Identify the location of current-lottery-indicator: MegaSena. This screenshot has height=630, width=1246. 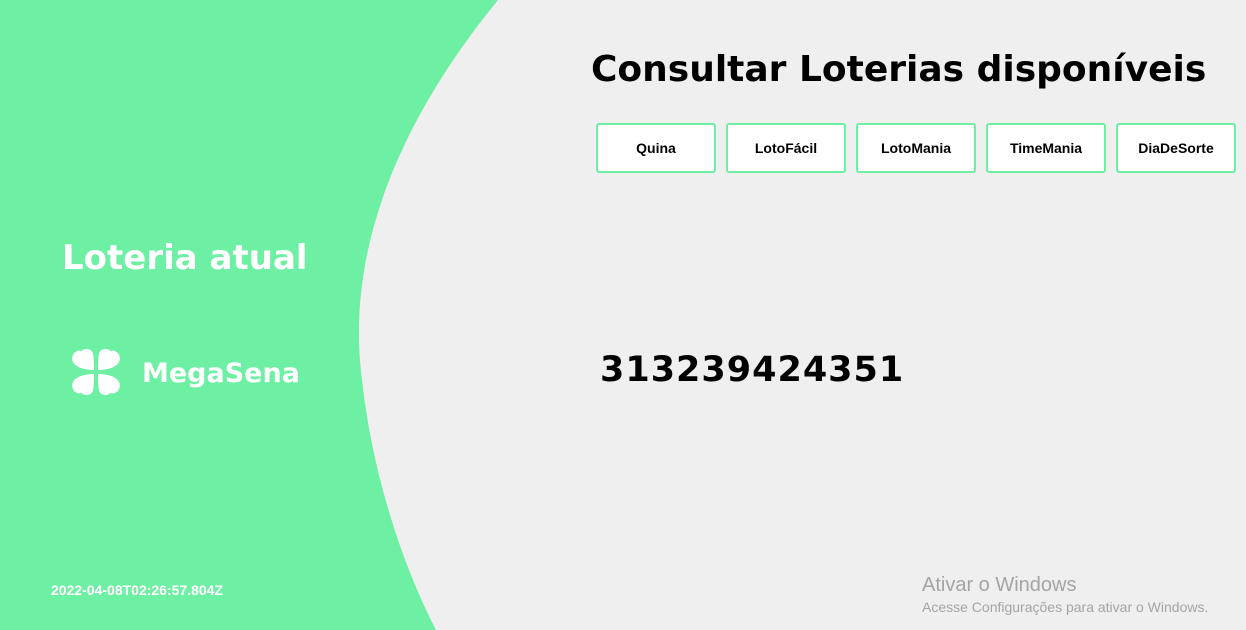
(185, 373).